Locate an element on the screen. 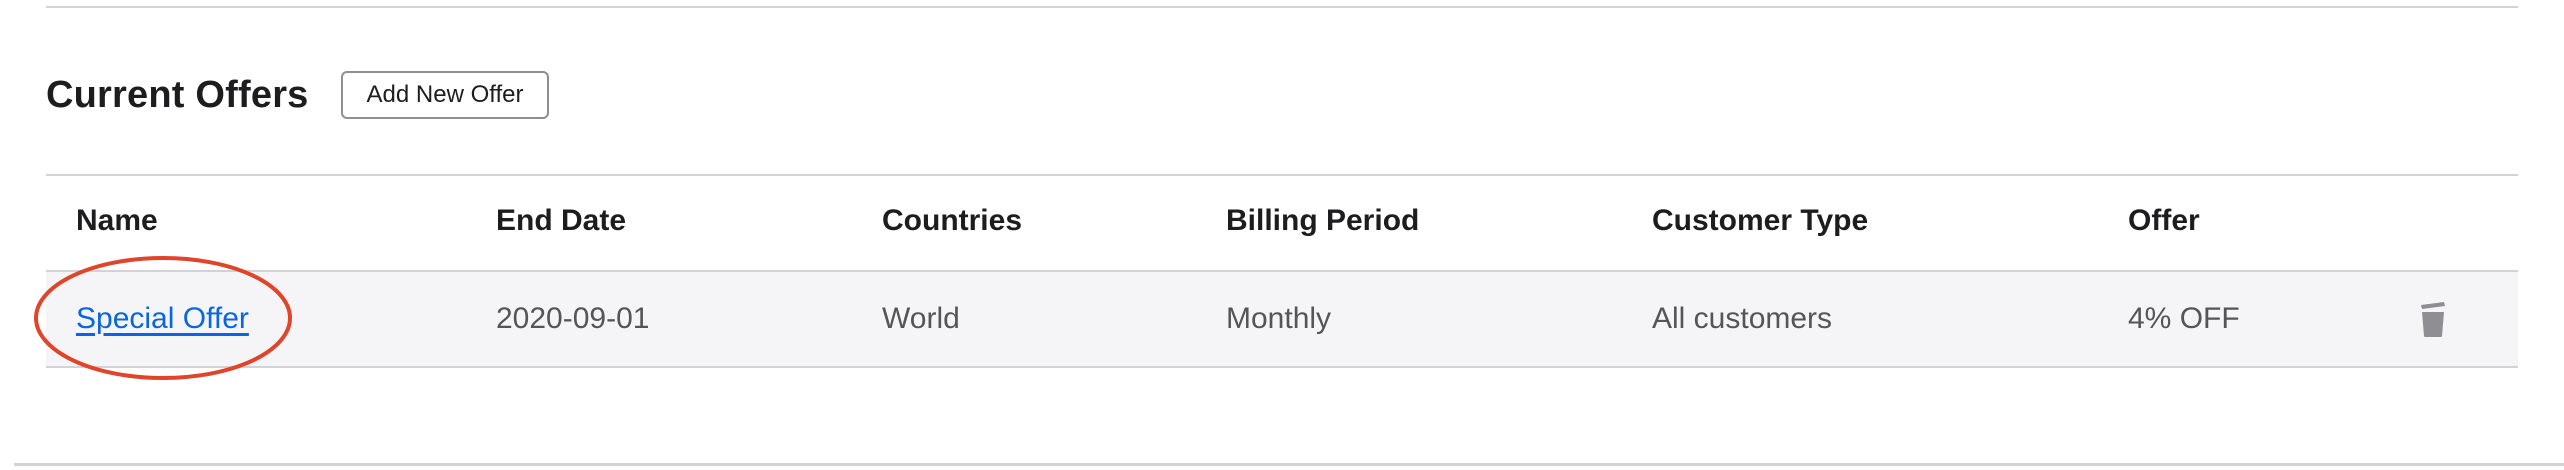 The height and width of the screenshot is (470, 2564). section-title: Current Offers is located at coordinates (177, 94).